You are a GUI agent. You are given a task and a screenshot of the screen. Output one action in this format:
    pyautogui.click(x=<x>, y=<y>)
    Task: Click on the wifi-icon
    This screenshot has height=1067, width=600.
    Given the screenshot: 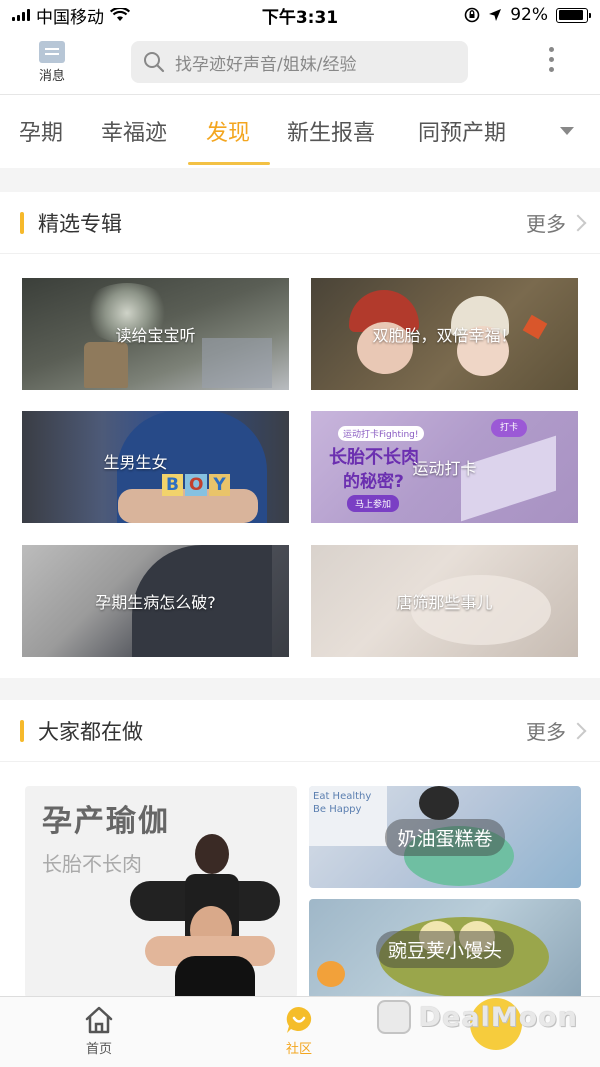 What is the action you would take?
    pyautogui.click(x=120, y=14)
    